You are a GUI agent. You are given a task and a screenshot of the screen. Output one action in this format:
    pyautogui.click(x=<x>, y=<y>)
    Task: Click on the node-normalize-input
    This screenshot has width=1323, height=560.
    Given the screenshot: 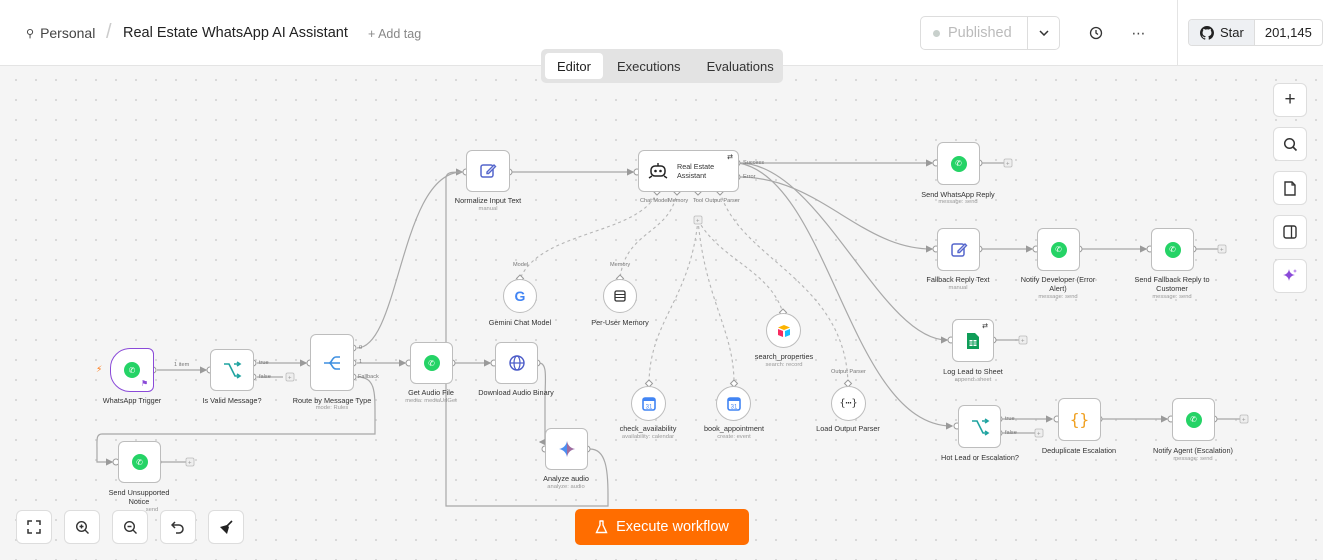 What is the action you would take?
    pyautogui.click(x=488, y=171)
    